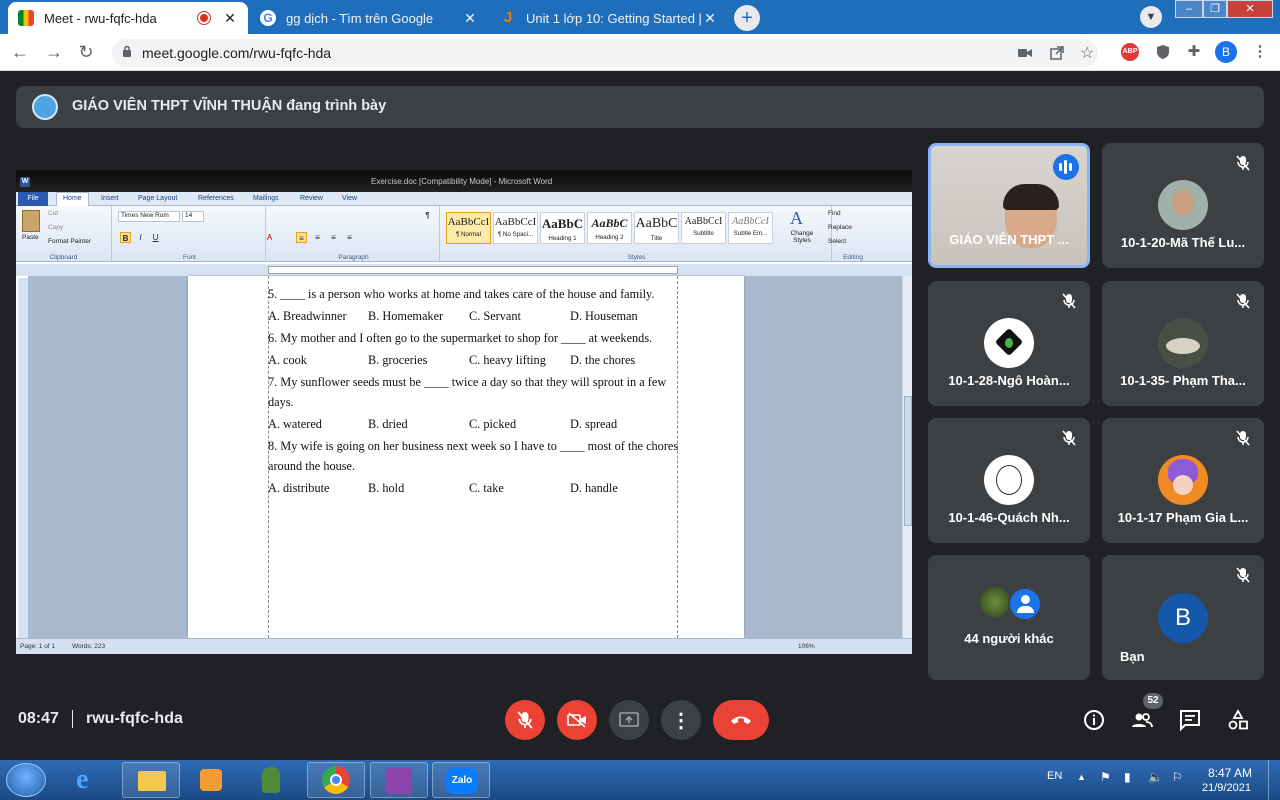 Image resolution: width=1280 pixels, height=800 pixels. What do you see at coordinates (33, 199) in the screenshot?
I see `ribbon-tab-file: File` at bounding box center [33, 199].